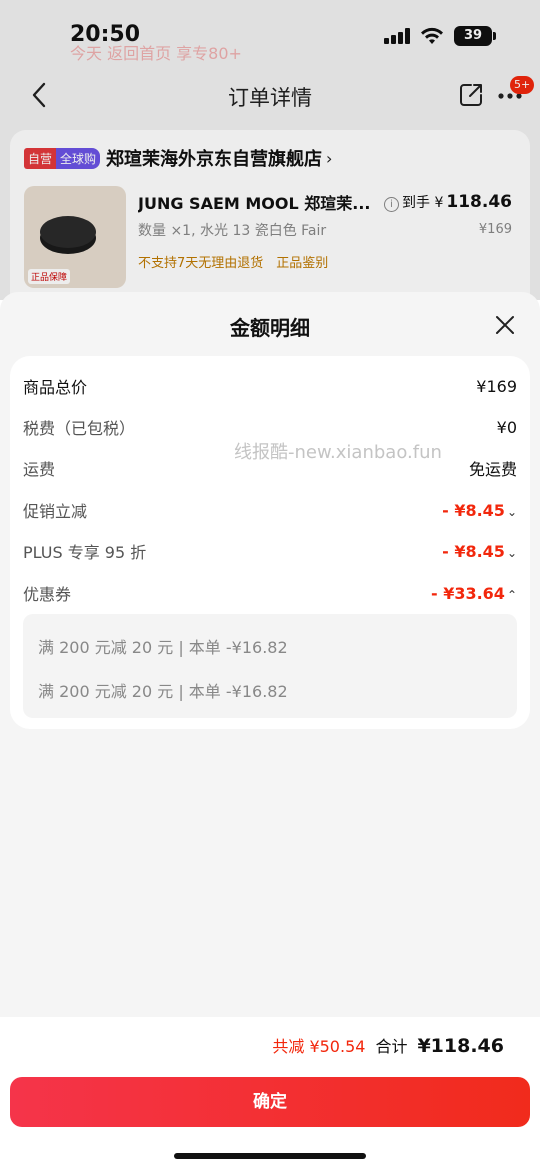 The width and height of the screenshot is (540, 1170). I want to click on row-label: 促销立减, so click(55, 511).